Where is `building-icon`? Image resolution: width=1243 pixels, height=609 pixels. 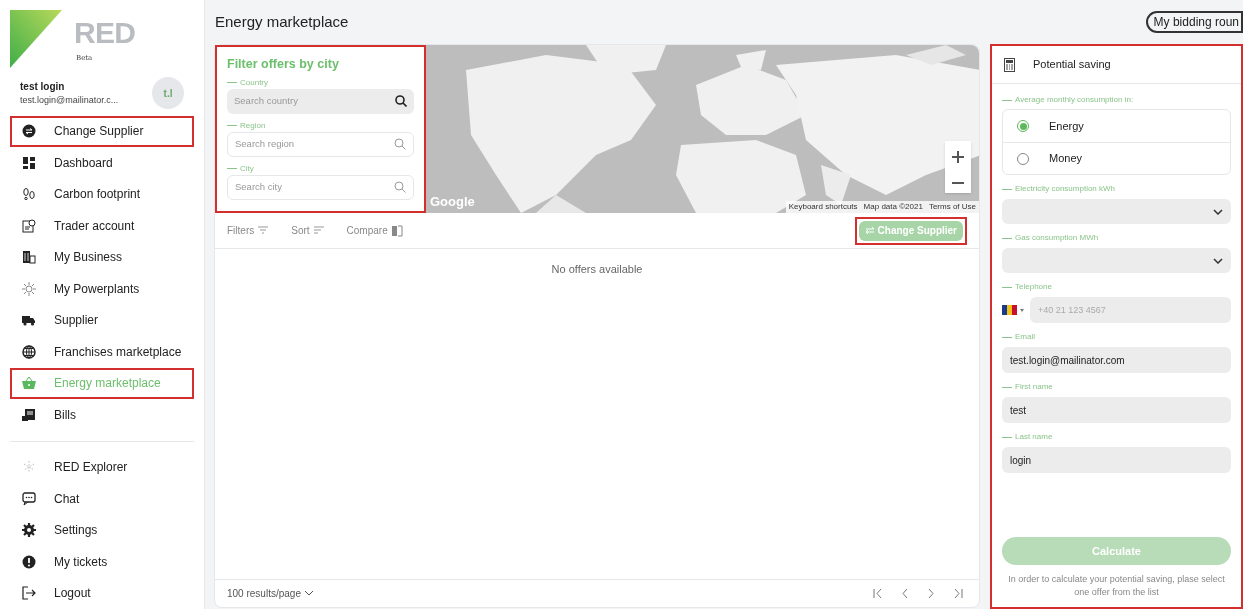
building-icon is located at coordinates (29, 257).